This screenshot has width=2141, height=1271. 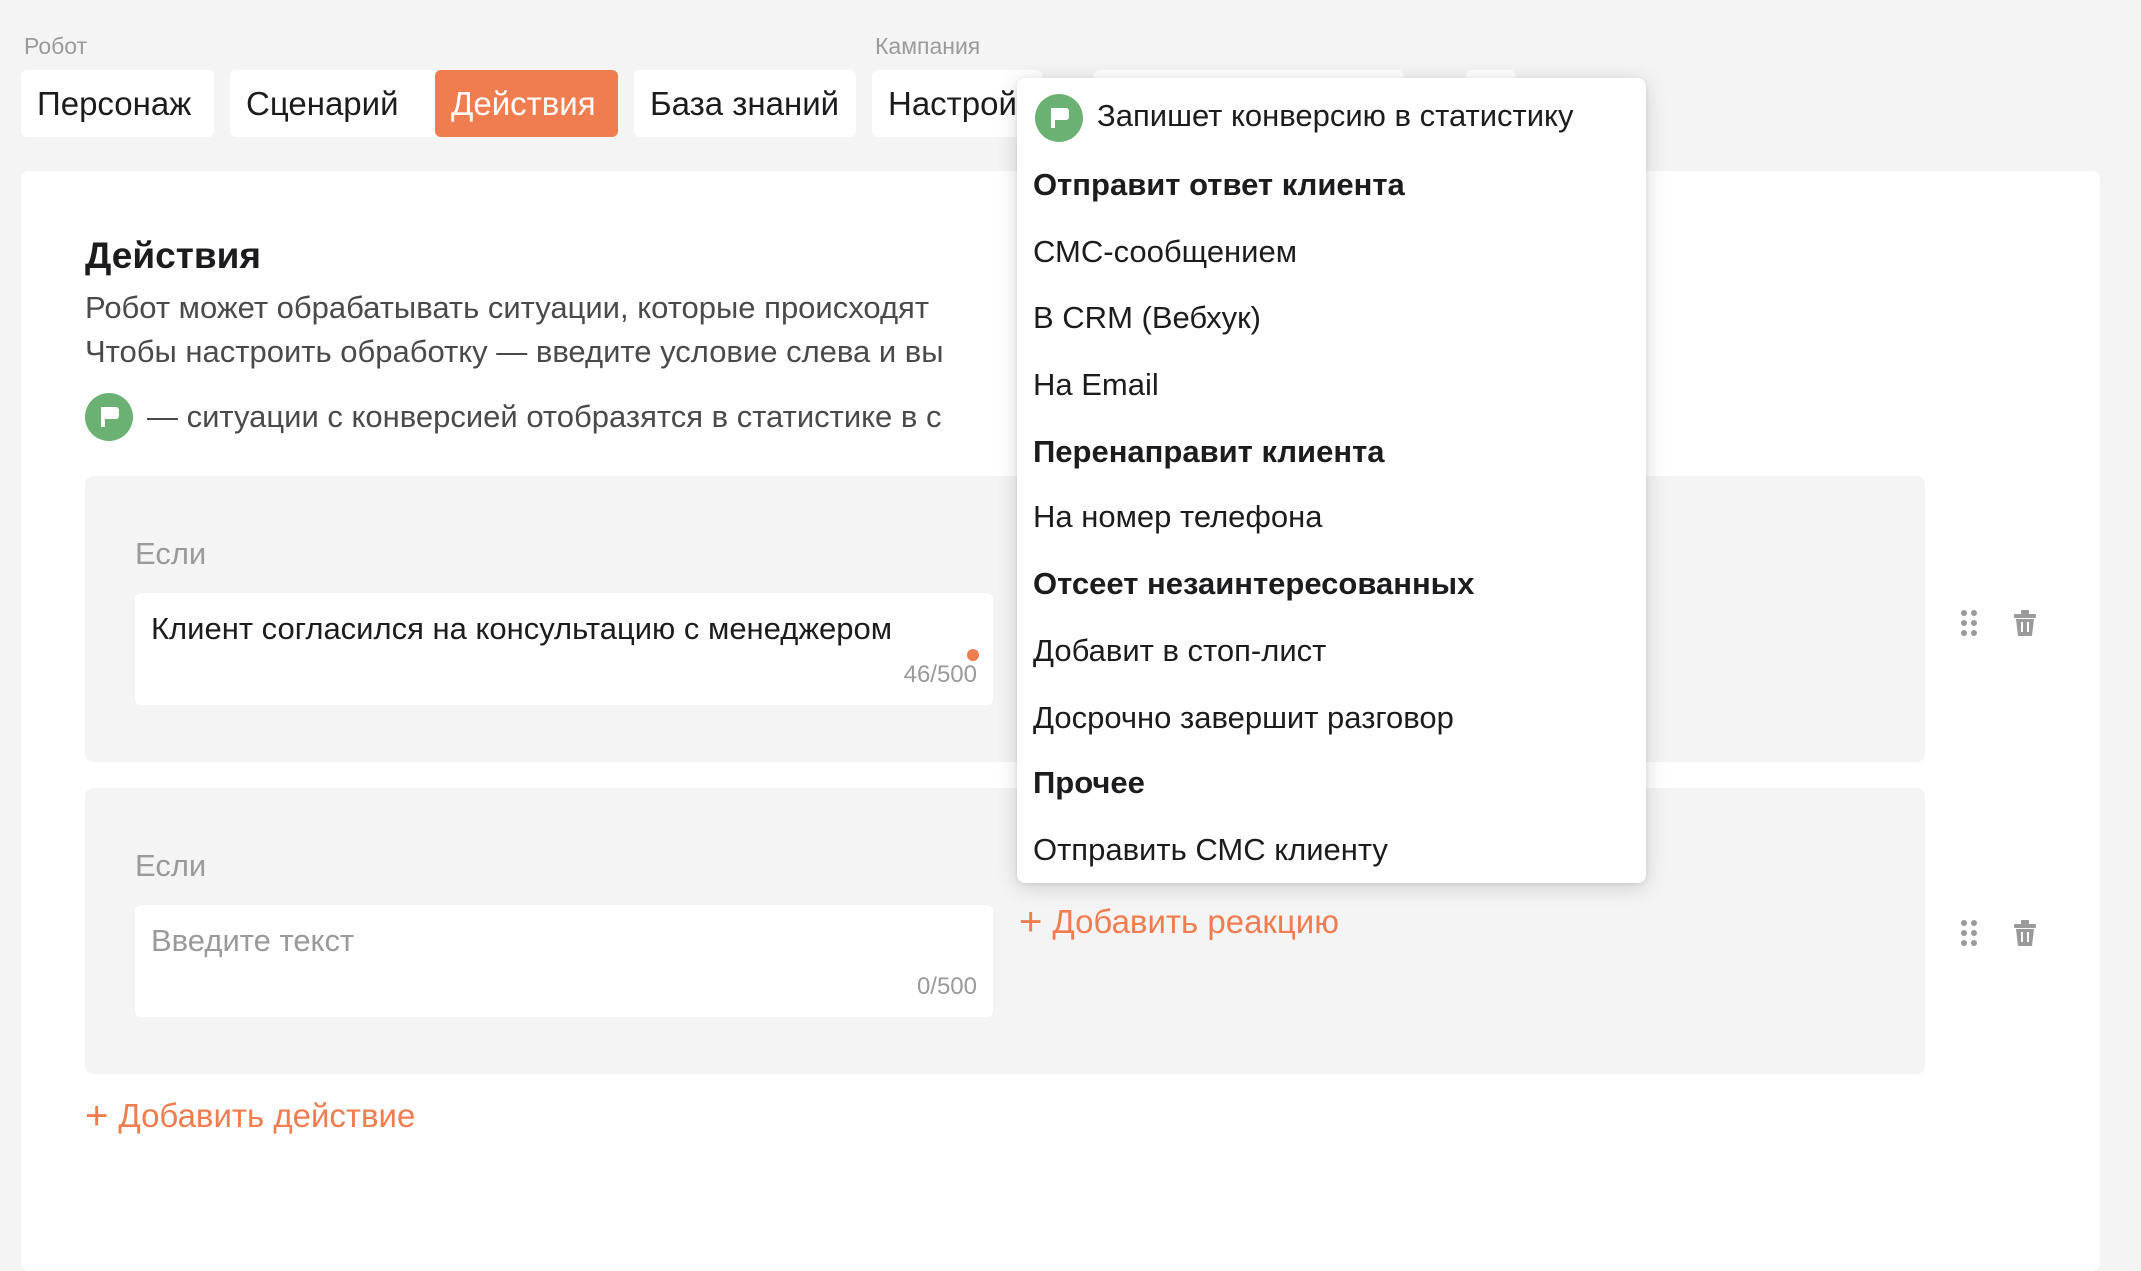 What do you see at coordinates (253, 940) in the screenshot?
I see `condition-placeholder: Введите текст` at bounding box center [253, 940].